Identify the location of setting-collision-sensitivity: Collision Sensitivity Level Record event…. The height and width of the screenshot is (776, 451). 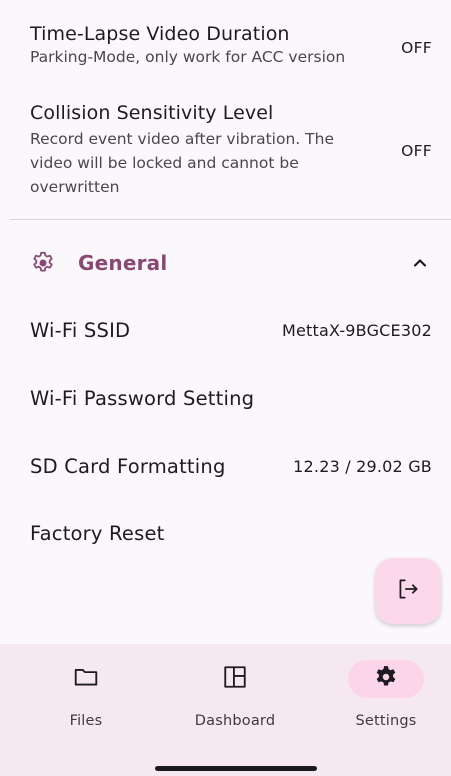
(225, 150).